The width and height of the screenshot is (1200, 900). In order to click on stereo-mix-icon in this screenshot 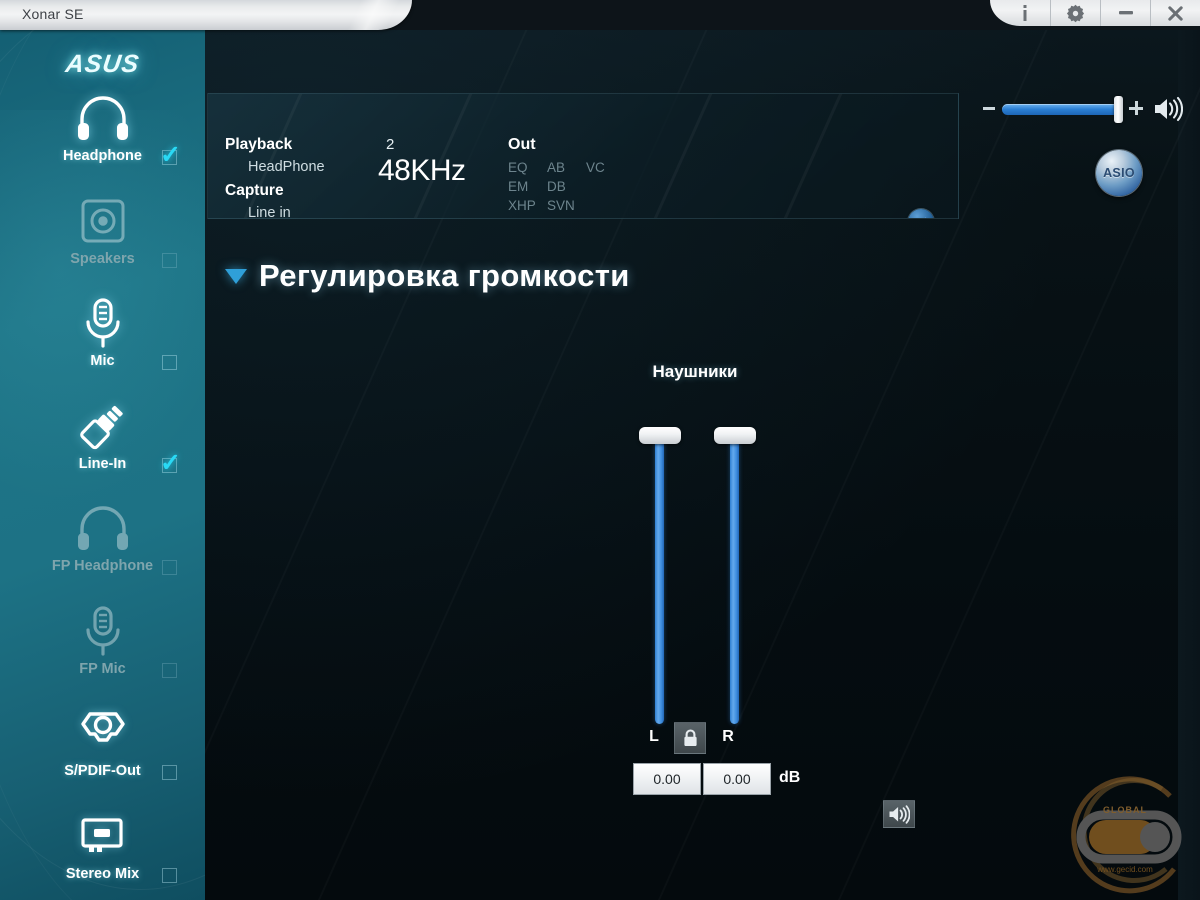, I will do `click(102, 836)`.